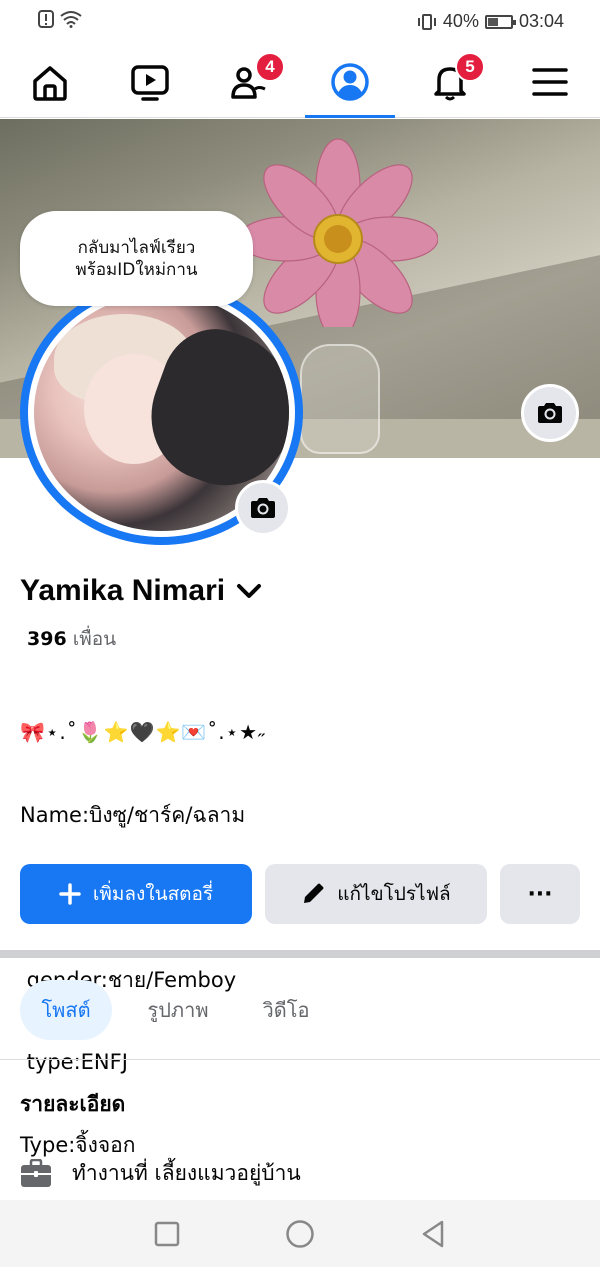 The width and height of the screenshot is (600, 1267). What do you see at coordinates (286, 1010) in the screenshot?
I see `tab-videos: วิดีโอ` at bounding box center [286, 1010].